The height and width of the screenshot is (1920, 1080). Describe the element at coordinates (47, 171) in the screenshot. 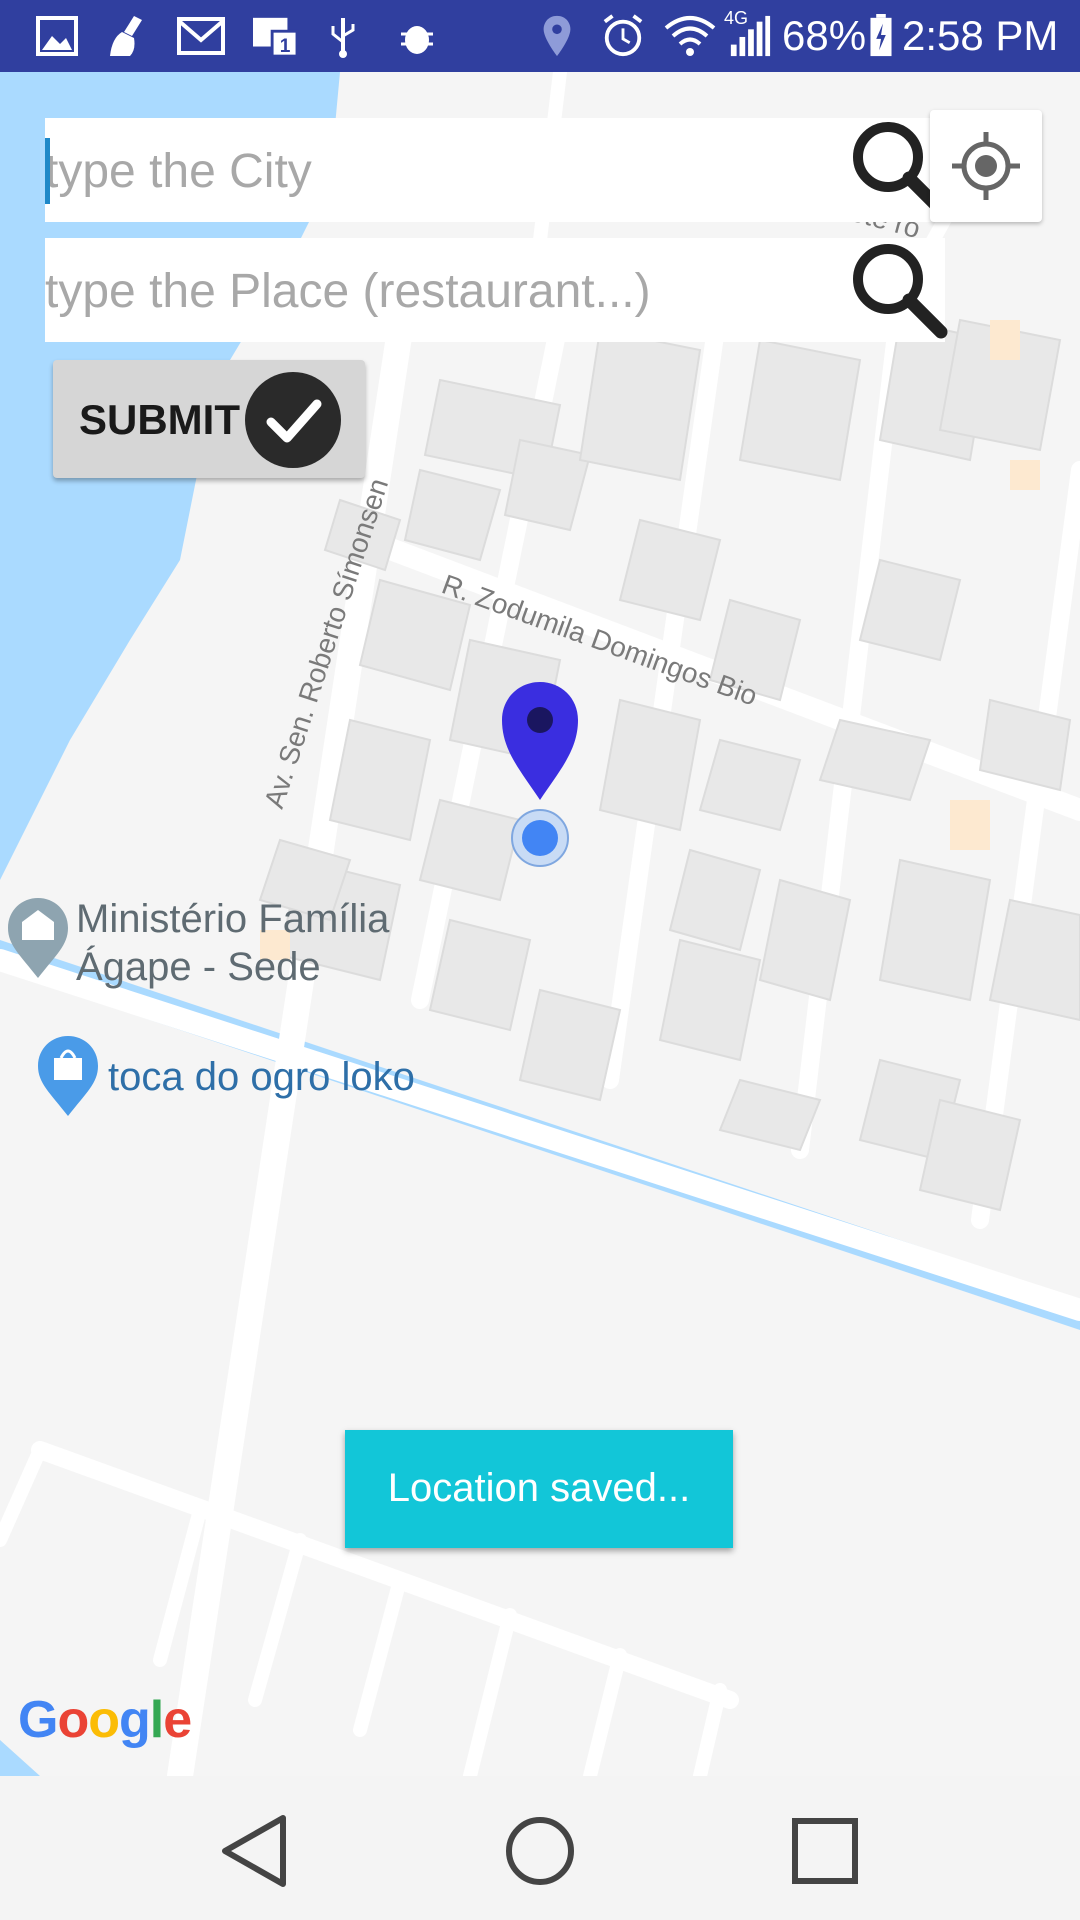

I see `text-cursor` at that location.